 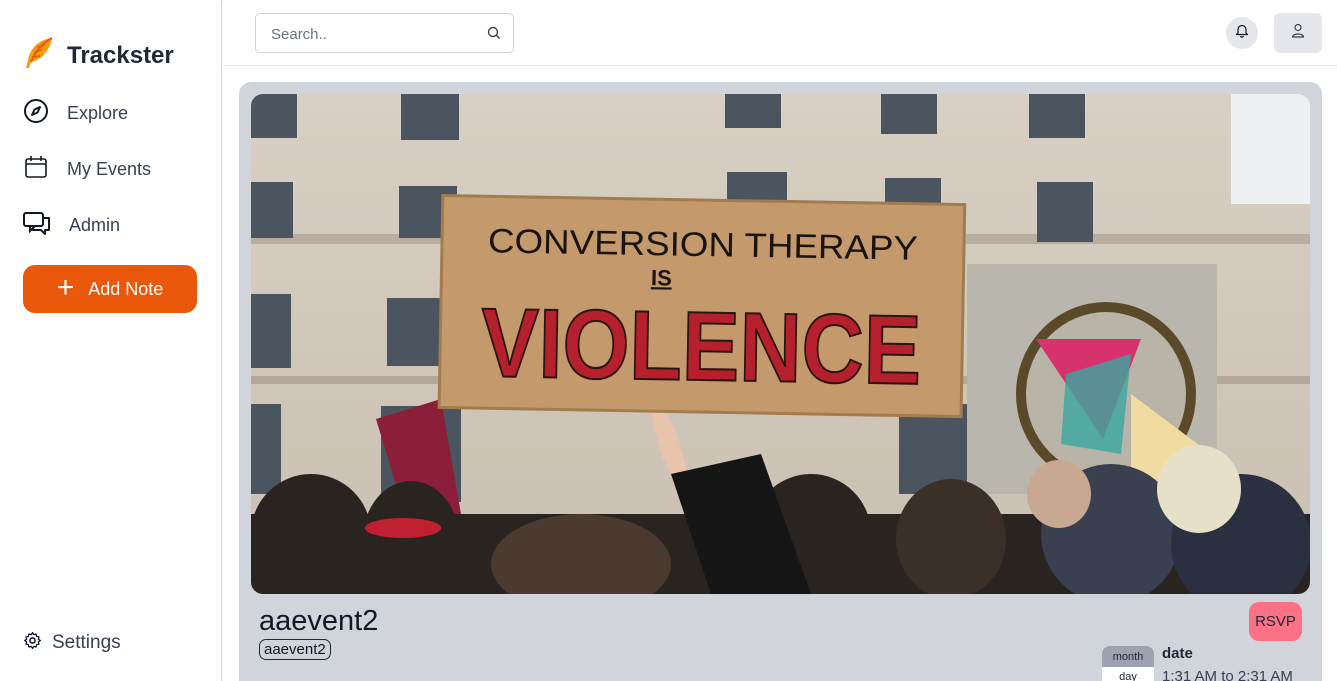 What do you see at coordinates (86, 642) in the screenshot?
I see `settings-label: Settings` at bounding box center [86, 642].